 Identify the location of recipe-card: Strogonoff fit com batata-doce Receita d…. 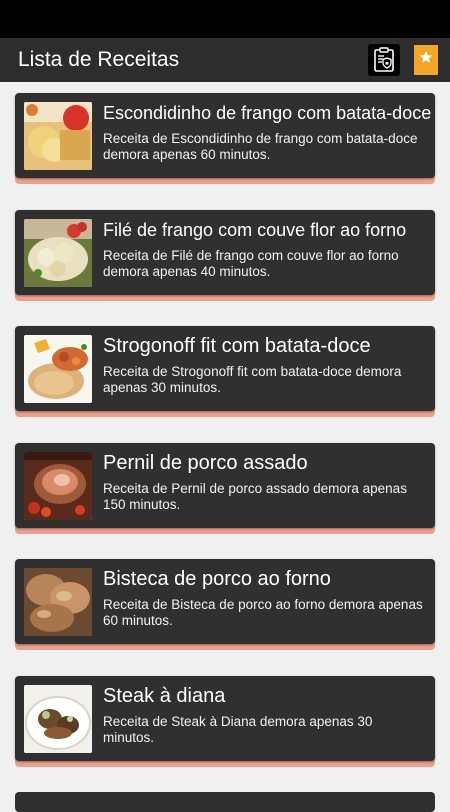
(225, 368).